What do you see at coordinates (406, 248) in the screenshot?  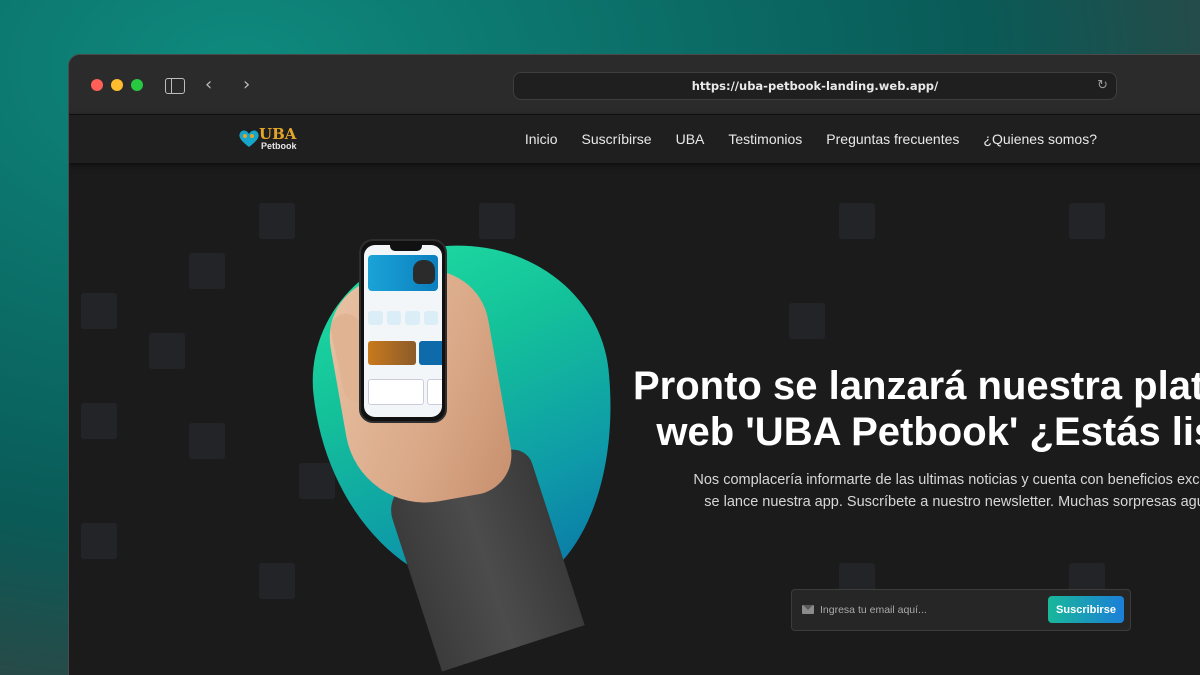 I see `phone-notch` at bounding box center [406, 248].